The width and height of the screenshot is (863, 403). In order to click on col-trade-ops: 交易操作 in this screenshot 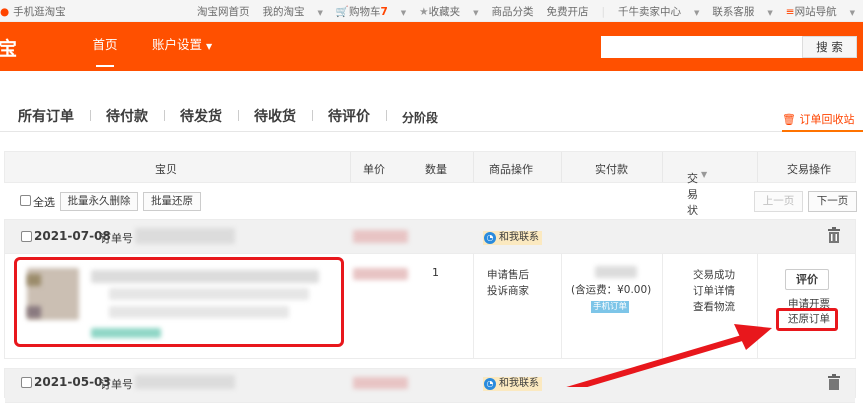, I will do `click(809, 169)`.